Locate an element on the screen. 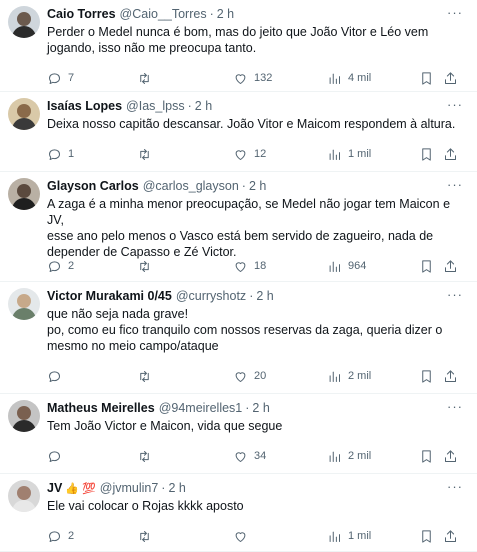 This screenshot has width=477, height=552. views-icon is located at coordinates (334, 376).